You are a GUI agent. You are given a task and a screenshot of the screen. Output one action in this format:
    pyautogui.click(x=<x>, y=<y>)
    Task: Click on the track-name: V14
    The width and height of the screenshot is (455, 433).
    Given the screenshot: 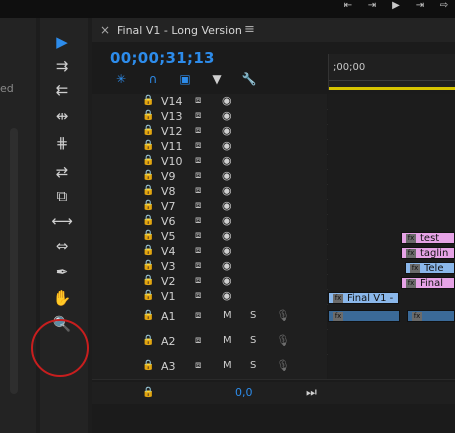 What is the action you would take?
    pyautogui.click(x=172, y=101)
    